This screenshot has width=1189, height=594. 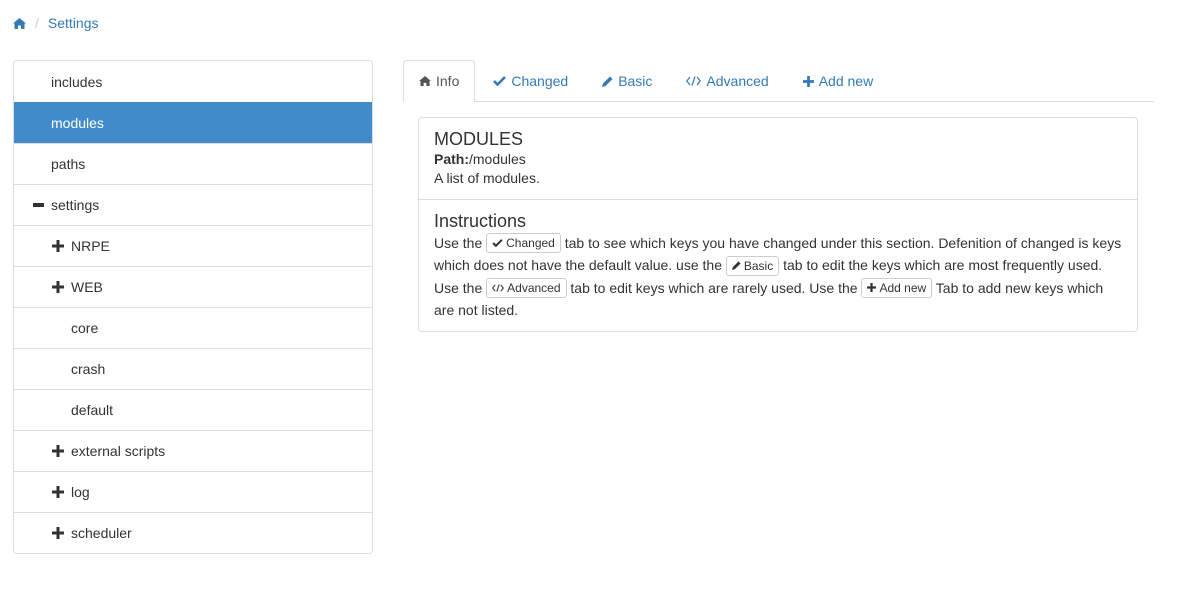 I want to click on tab-label: Basic, so click(x=635, y=81).